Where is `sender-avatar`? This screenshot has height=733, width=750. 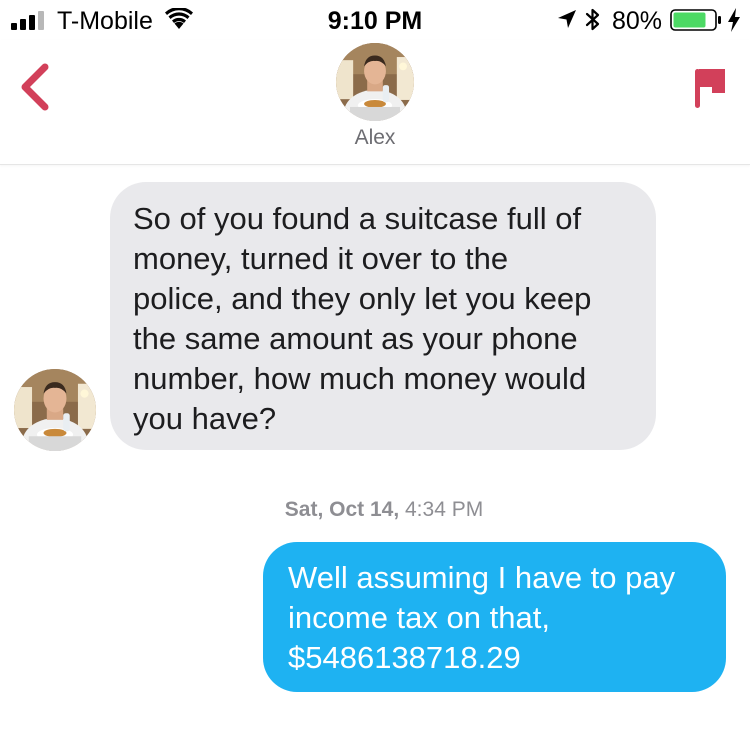
sender-avatar is located at coordinates (55, 410).